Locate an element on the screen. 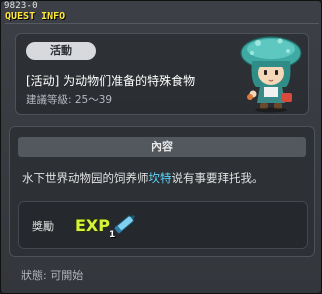 The height and width of the screenshot is (294, 322). reward-label: 獎勵 is located at coordinates (43, 226).